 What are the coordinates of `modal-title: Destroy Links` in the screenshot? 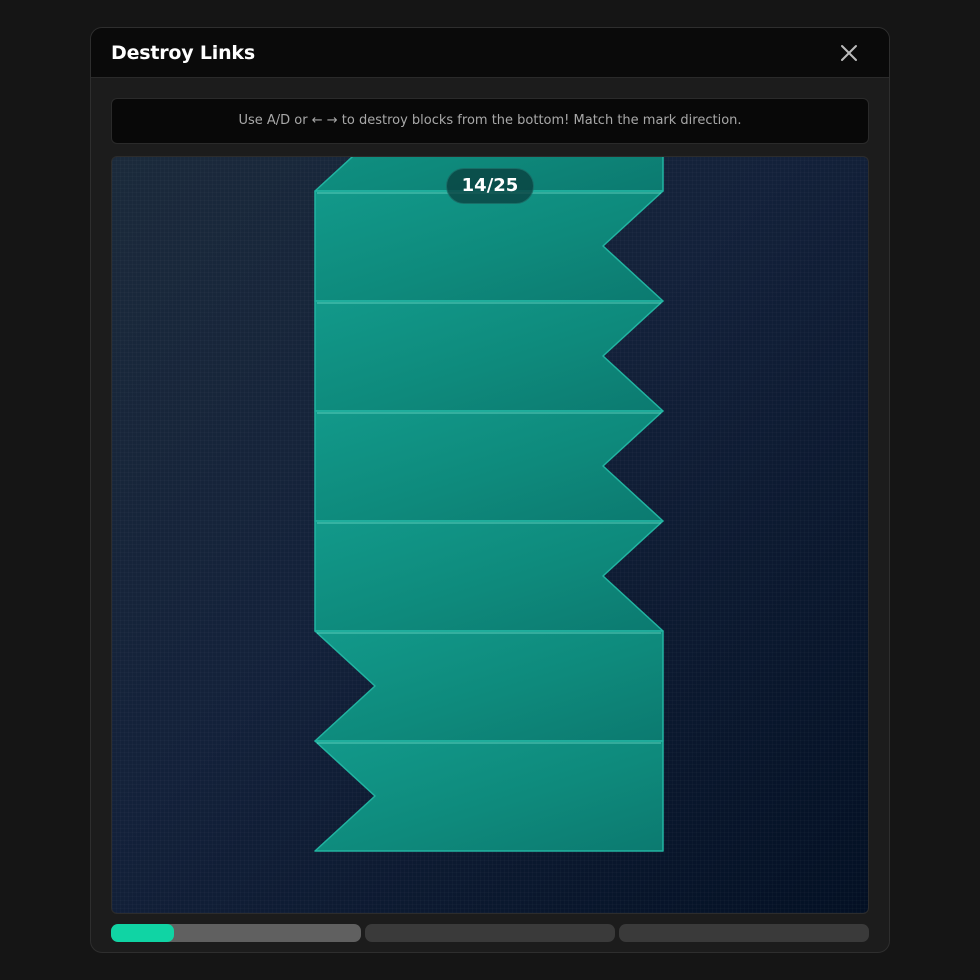 It's located at (183, 53).